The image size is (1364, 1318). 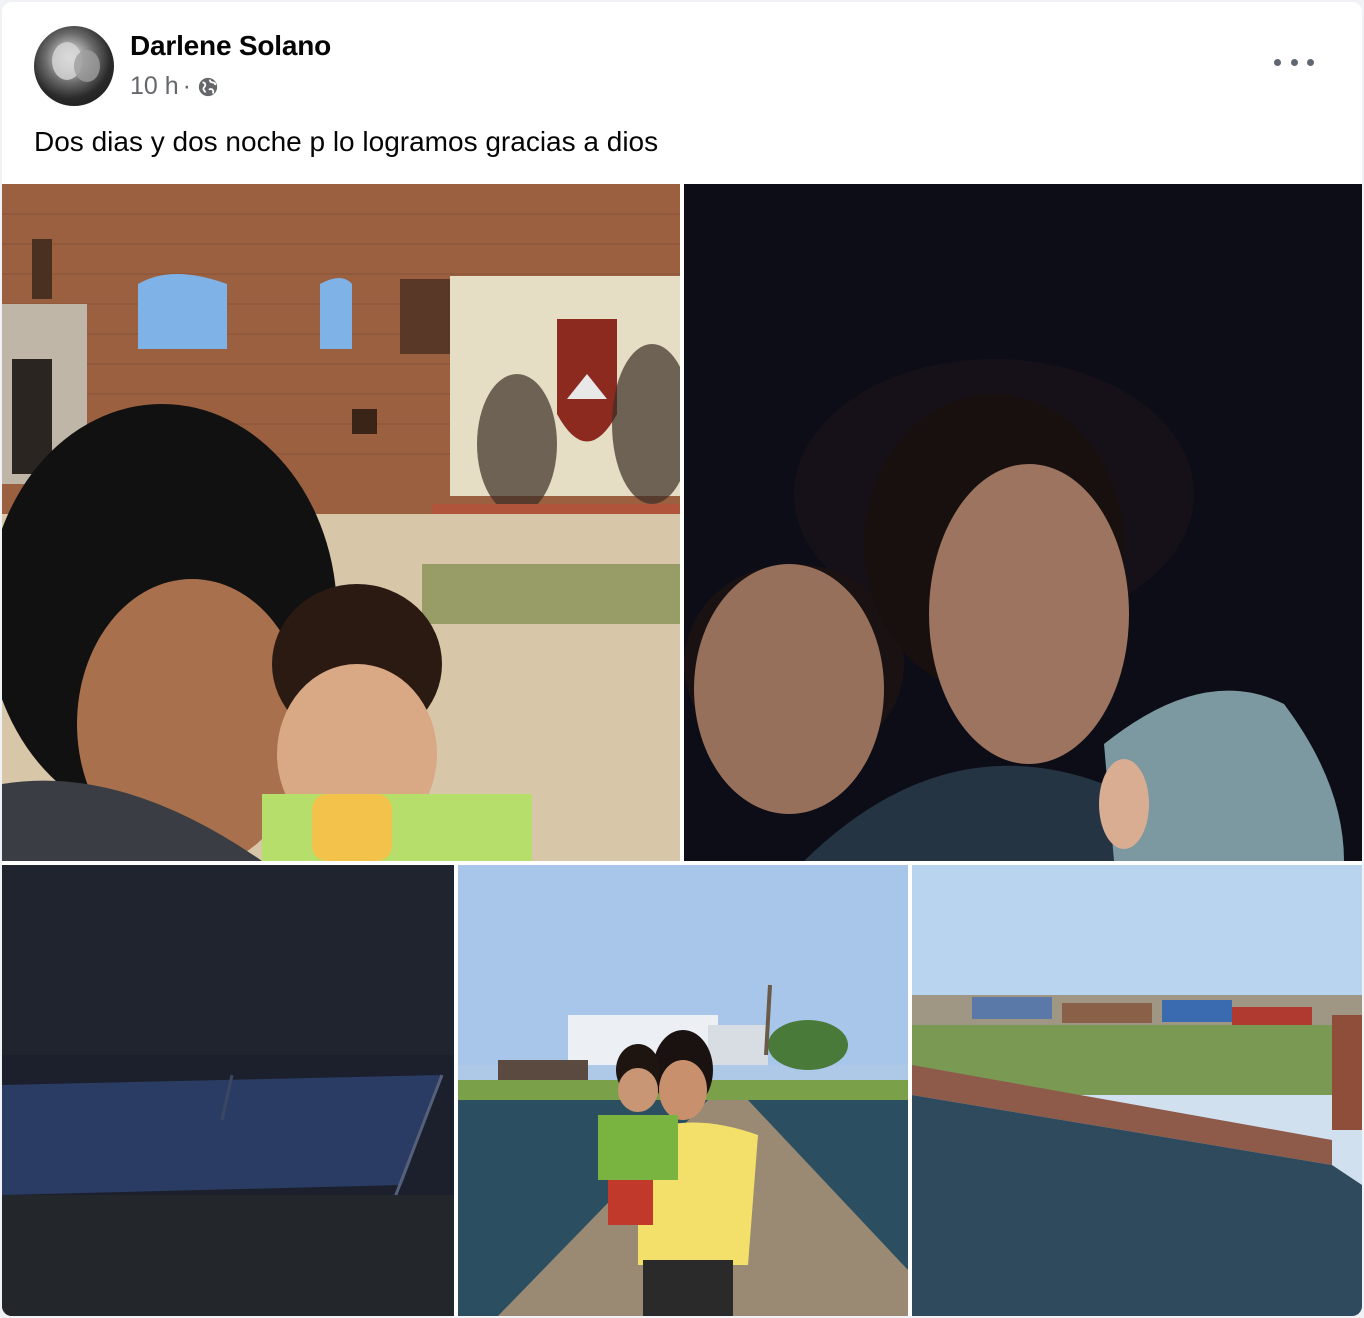 I want to click on more-options-button, so click(x=1294, y=62).